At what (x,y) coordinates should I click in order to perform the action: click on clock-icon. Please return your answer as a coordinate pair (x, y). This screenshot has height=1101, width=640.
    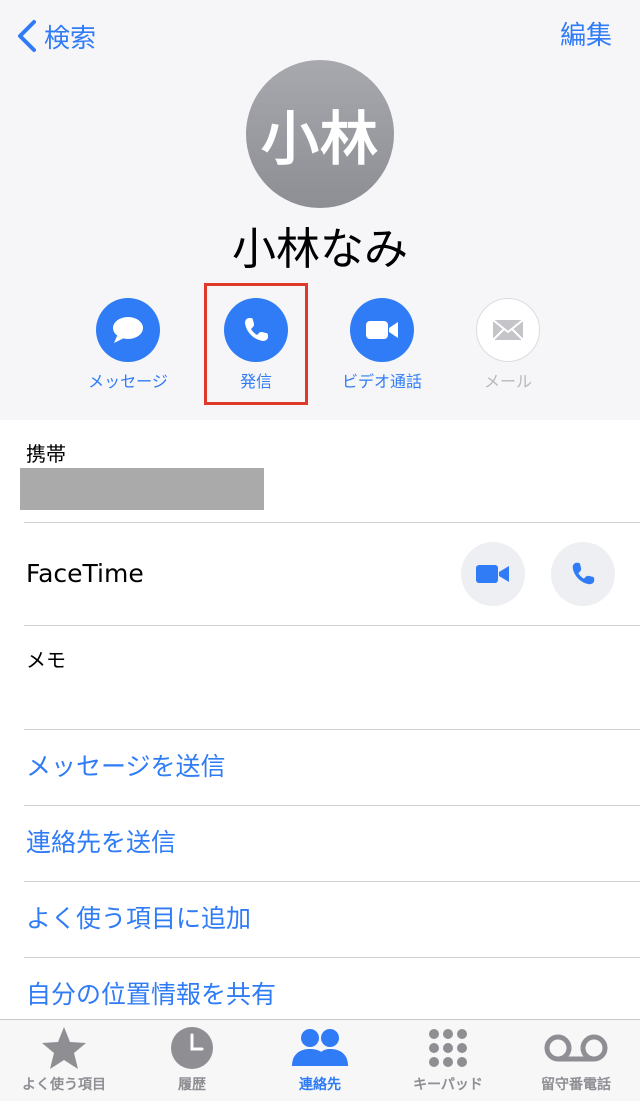
    Looking at the image, I should click on (192, 1048).